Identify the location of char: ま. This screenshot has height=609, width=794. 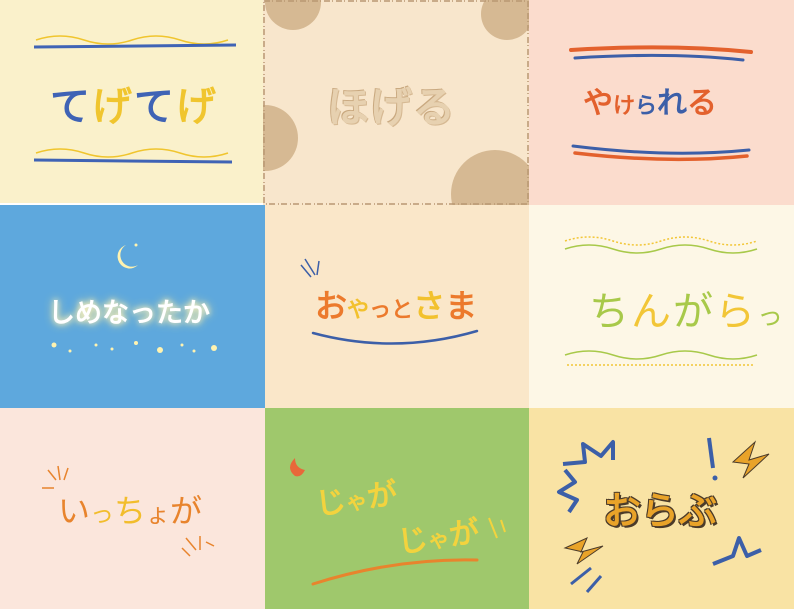
(461, 306).